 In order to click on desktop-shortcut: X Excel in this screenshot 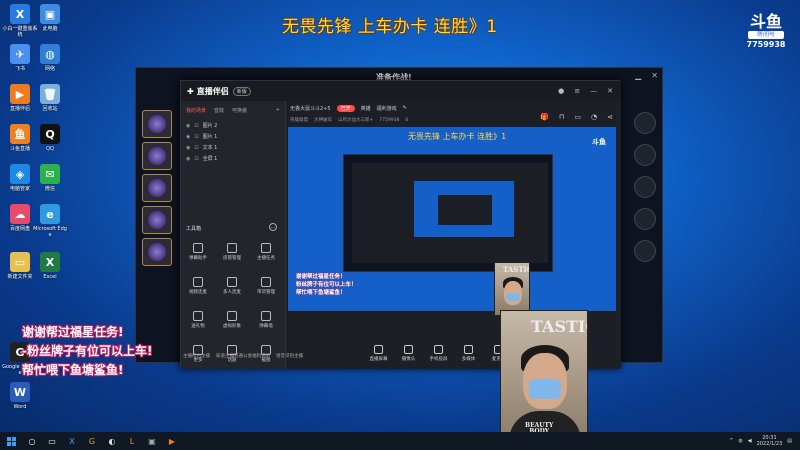, I will do `click(50, 266)`.